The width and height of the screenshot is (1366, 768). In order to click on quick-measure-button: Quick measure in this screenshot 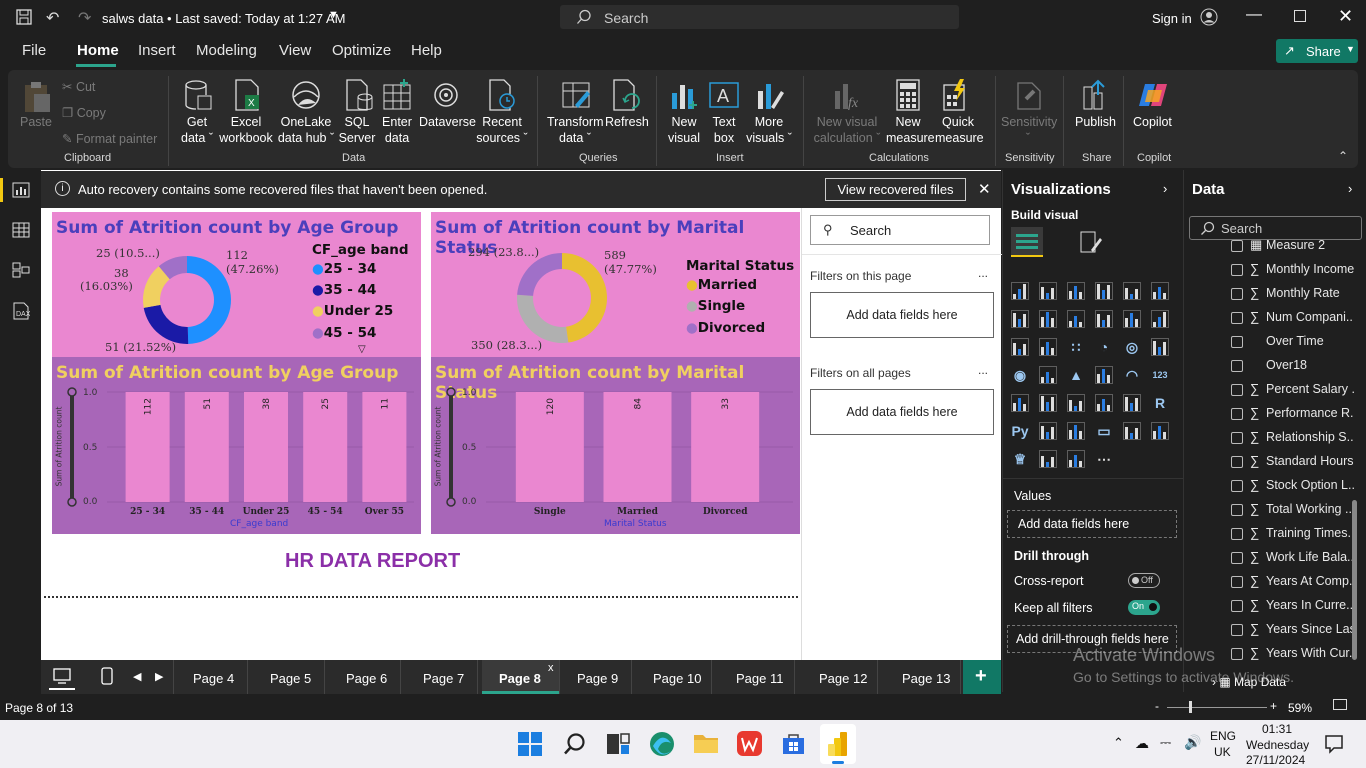, I will do `click(959, 130)`.